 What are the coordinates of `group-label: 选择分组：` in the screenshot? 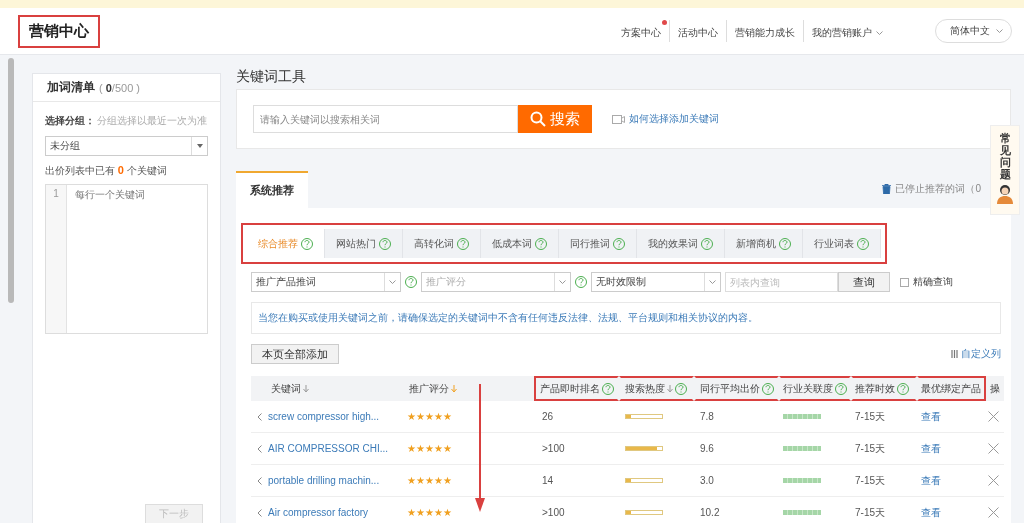 It's located at (70, 121).